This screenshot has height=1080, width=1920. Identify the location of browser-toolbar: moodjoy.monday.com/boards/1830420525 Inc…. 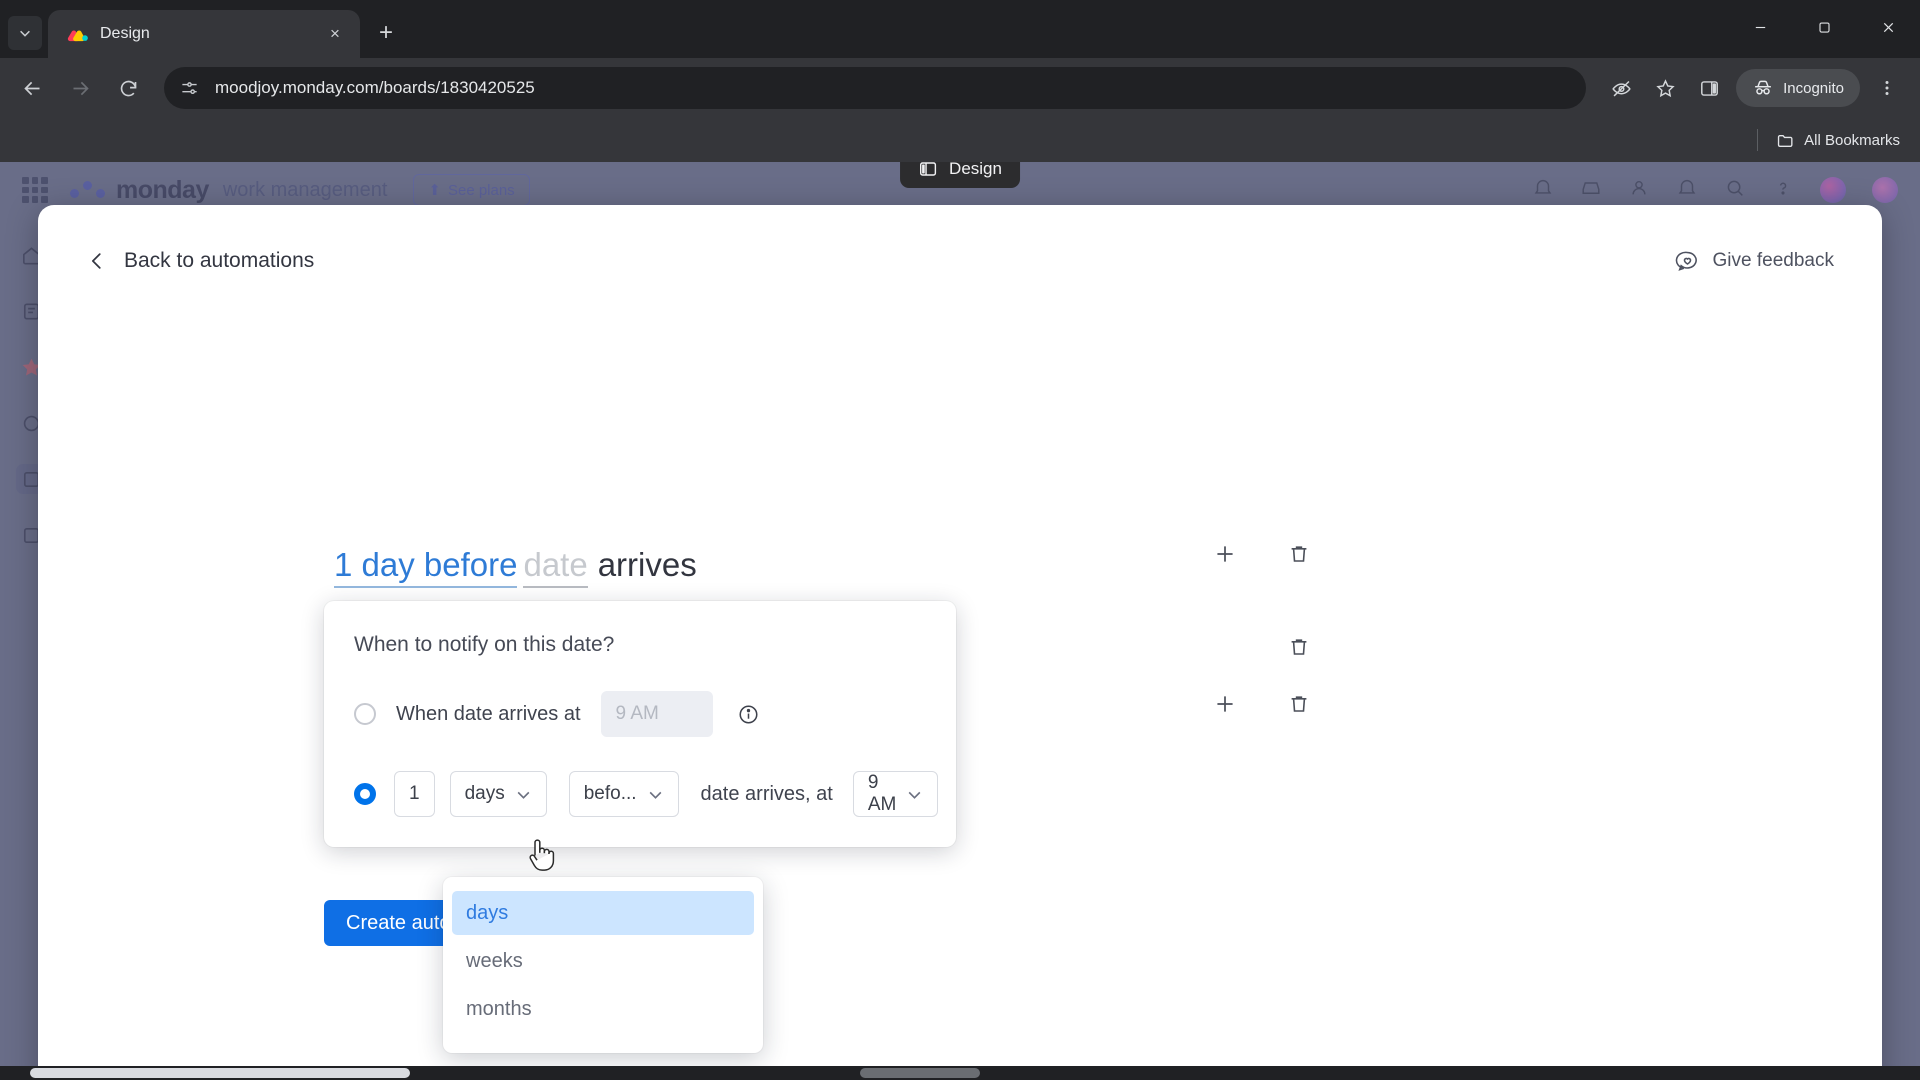
(960, 88).